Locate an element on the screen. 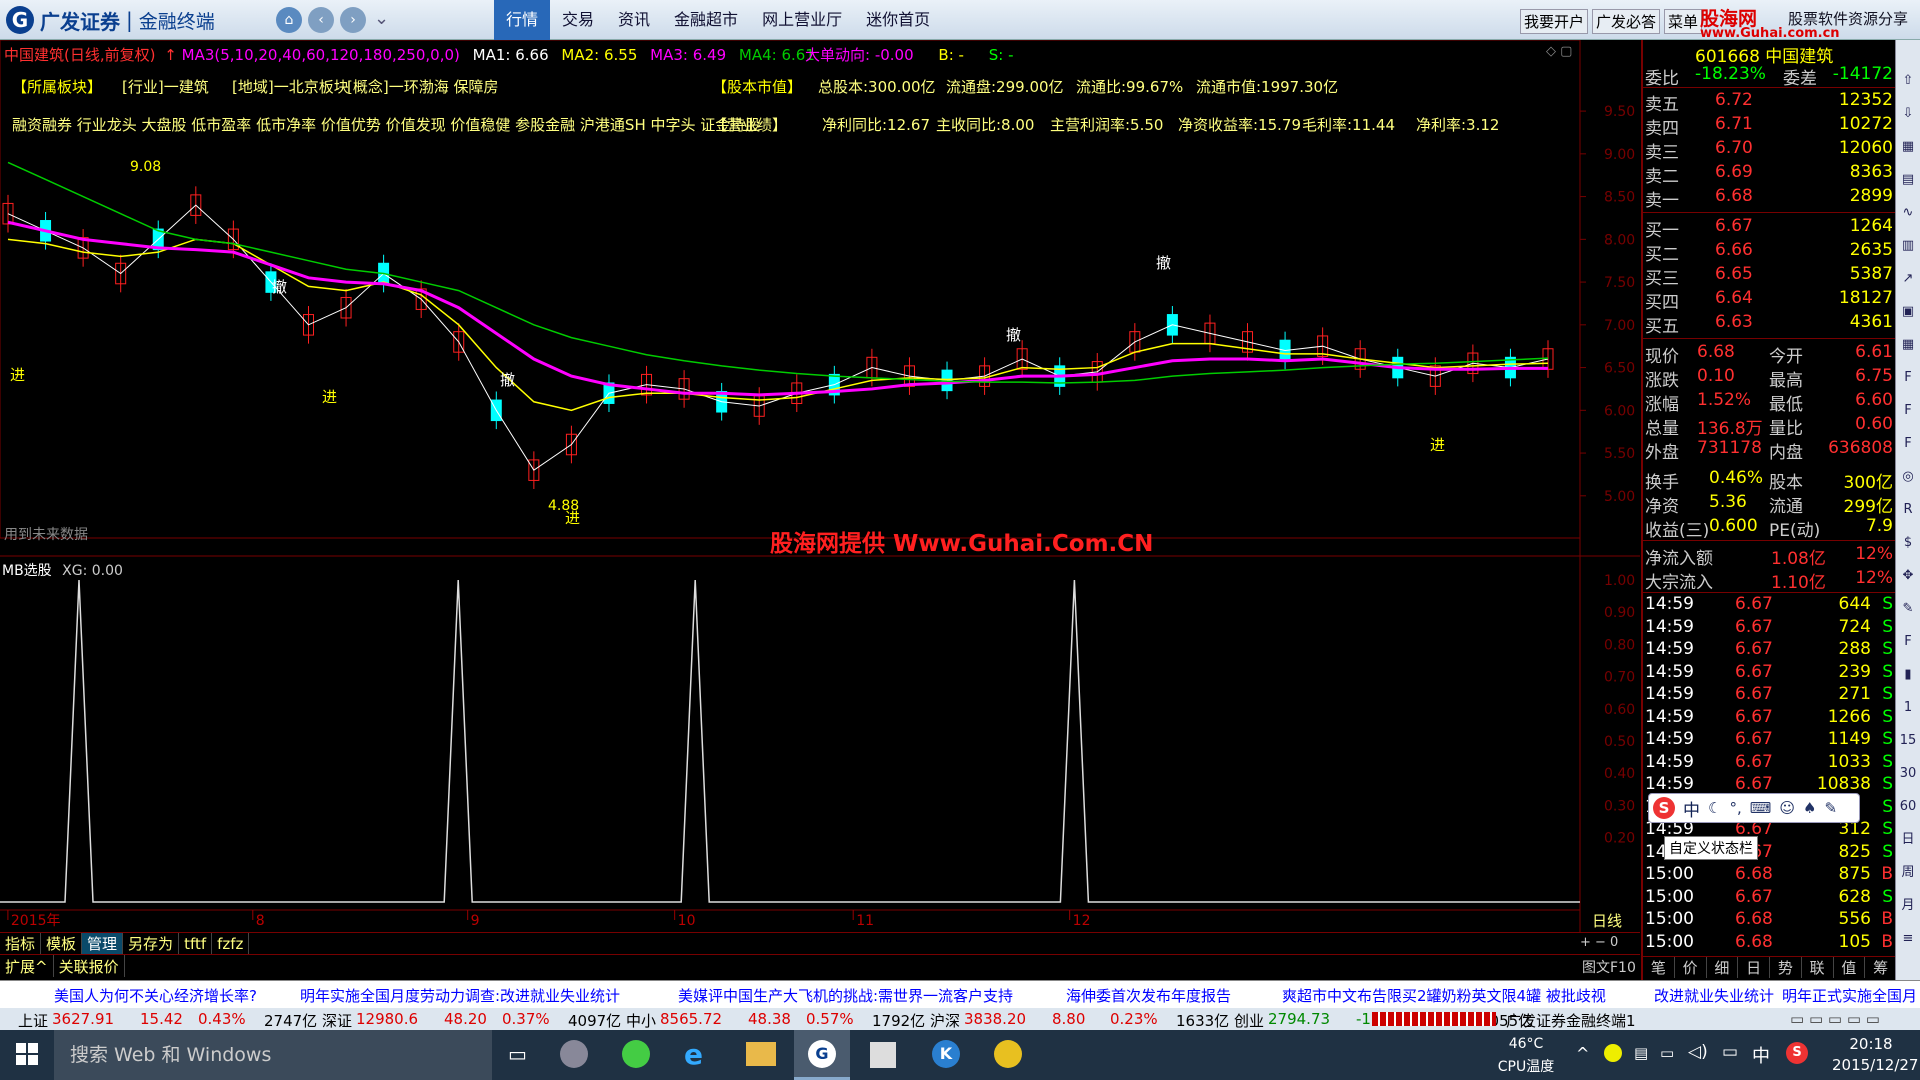 The image size is (1920, 1080). network-icon: ▭ is located at coordinates (1667, 1053).